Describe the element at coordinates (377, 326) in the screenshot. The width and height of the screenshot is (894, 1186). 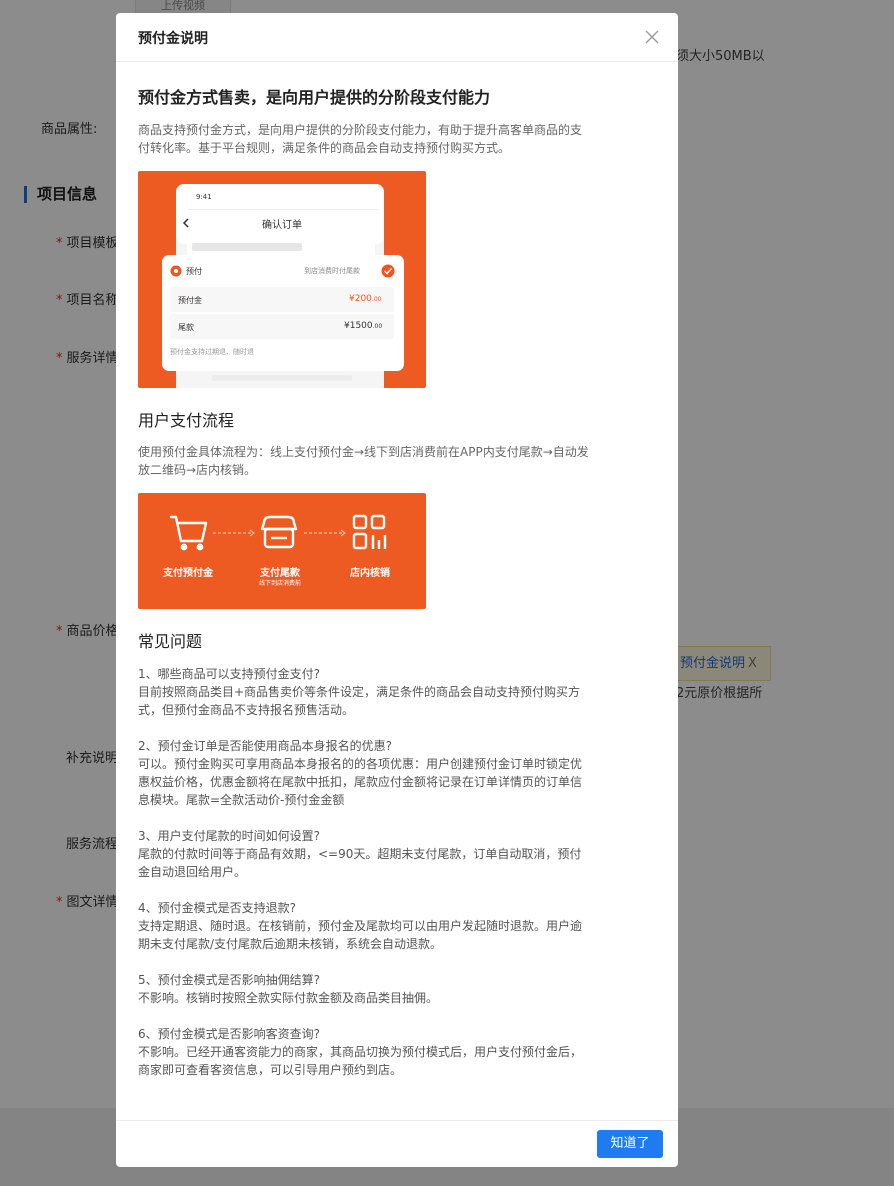
I see `final-value-decimal: .00` at that location.